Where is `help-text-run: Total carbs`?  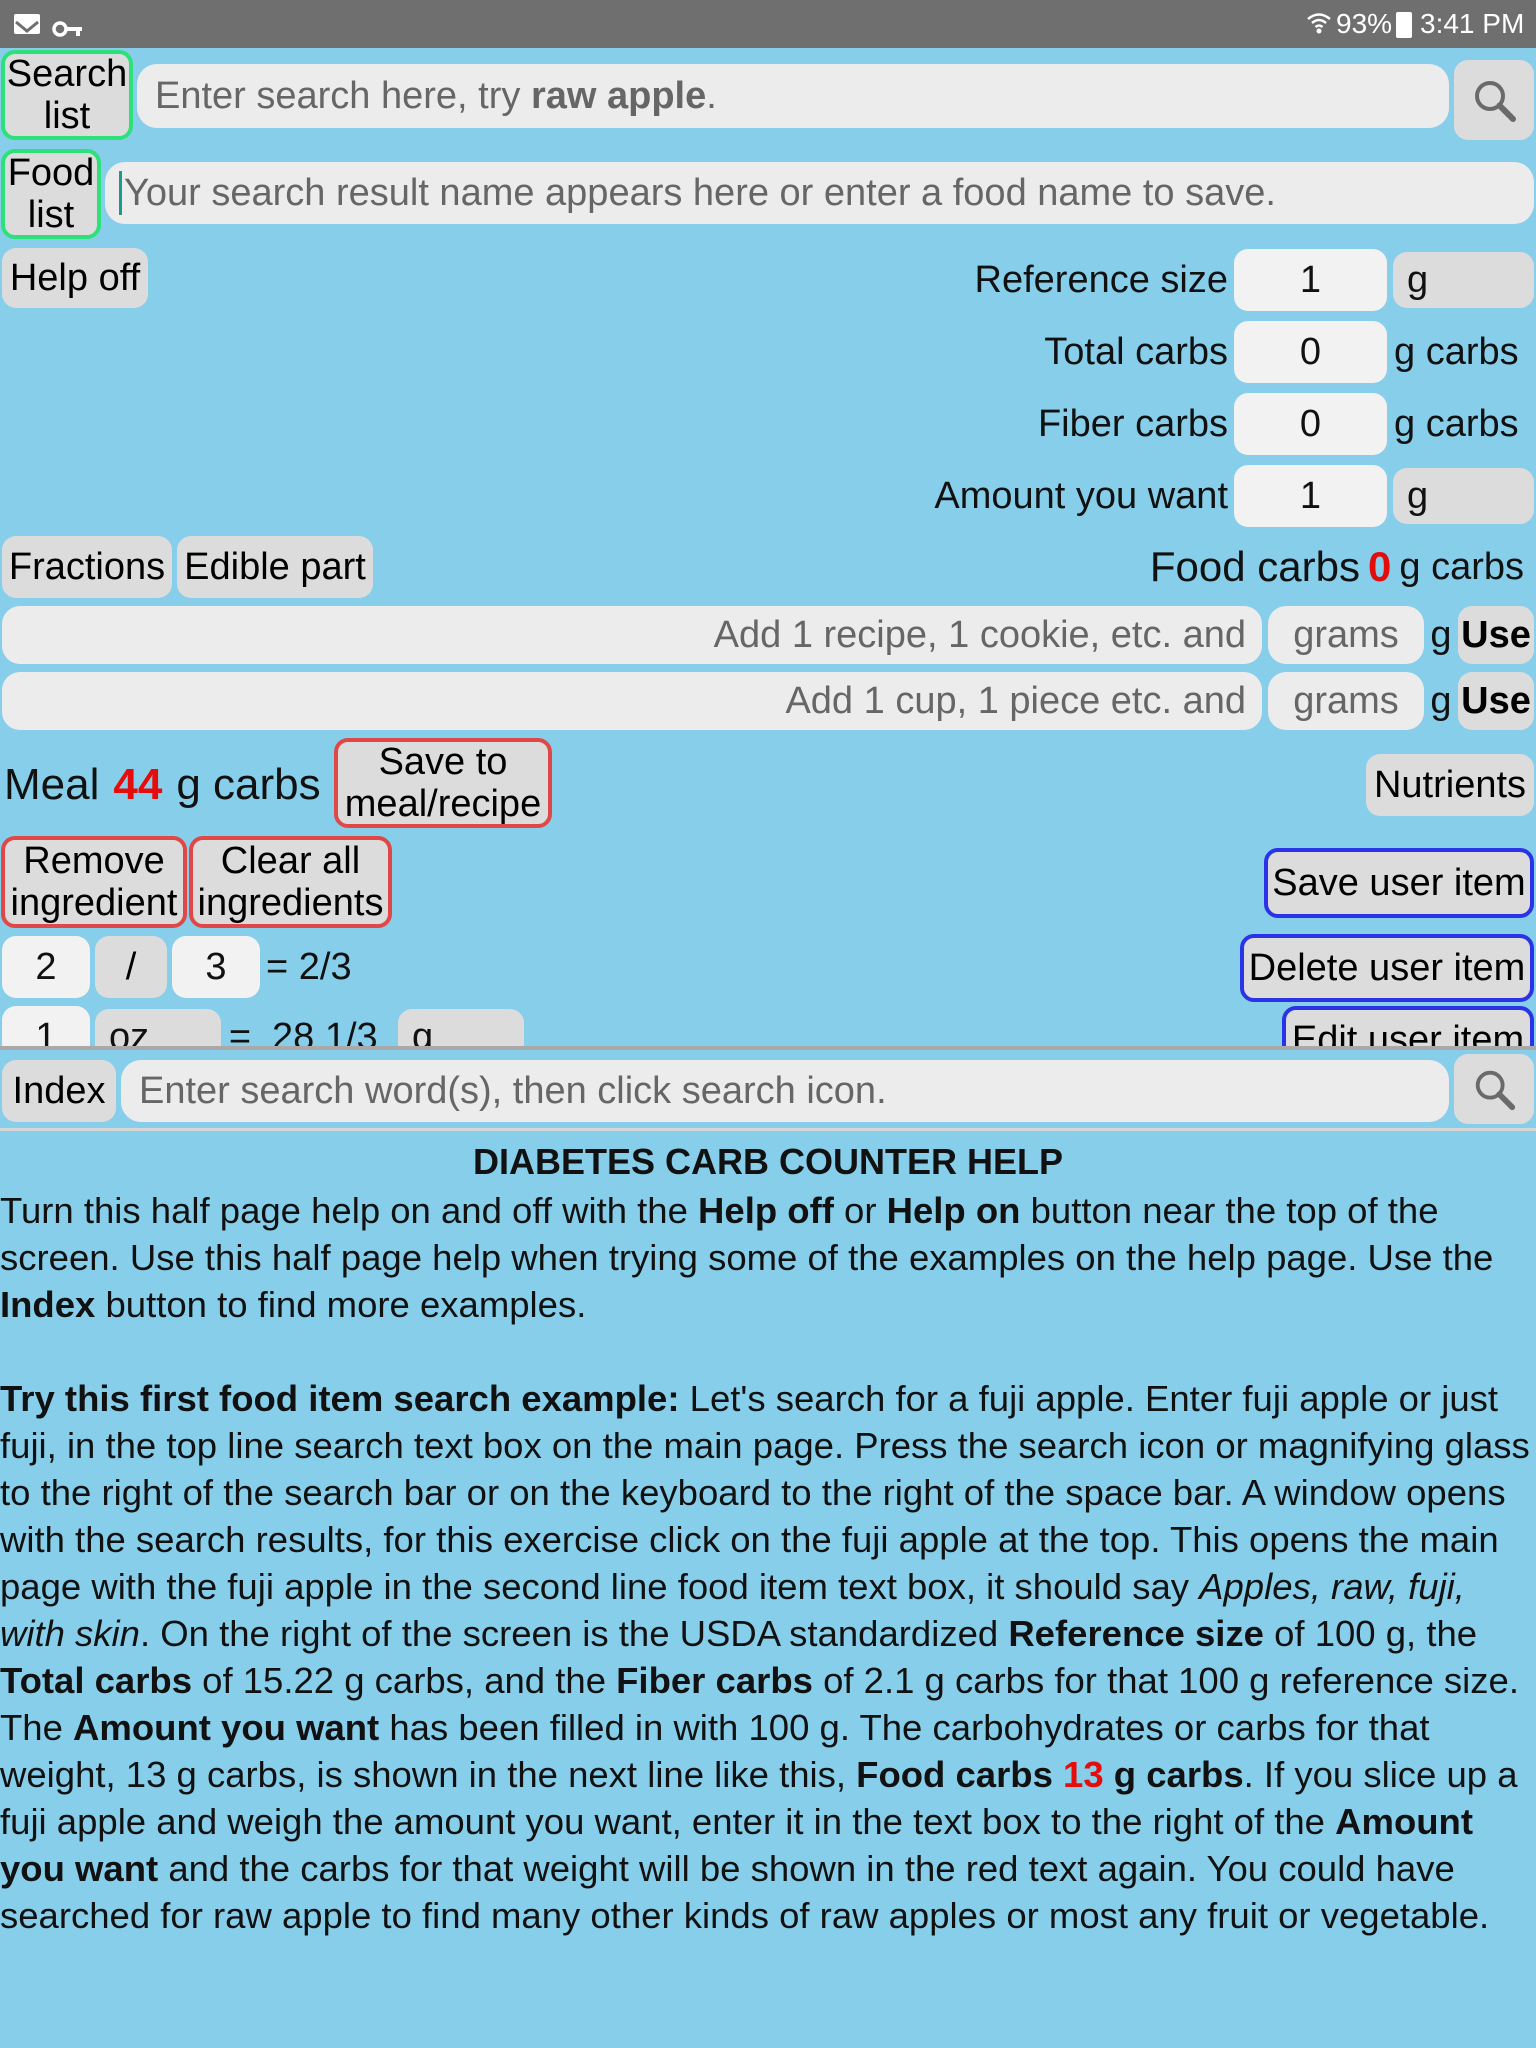 help-text-run: Total carbs is located at coordinates (96, 1680).